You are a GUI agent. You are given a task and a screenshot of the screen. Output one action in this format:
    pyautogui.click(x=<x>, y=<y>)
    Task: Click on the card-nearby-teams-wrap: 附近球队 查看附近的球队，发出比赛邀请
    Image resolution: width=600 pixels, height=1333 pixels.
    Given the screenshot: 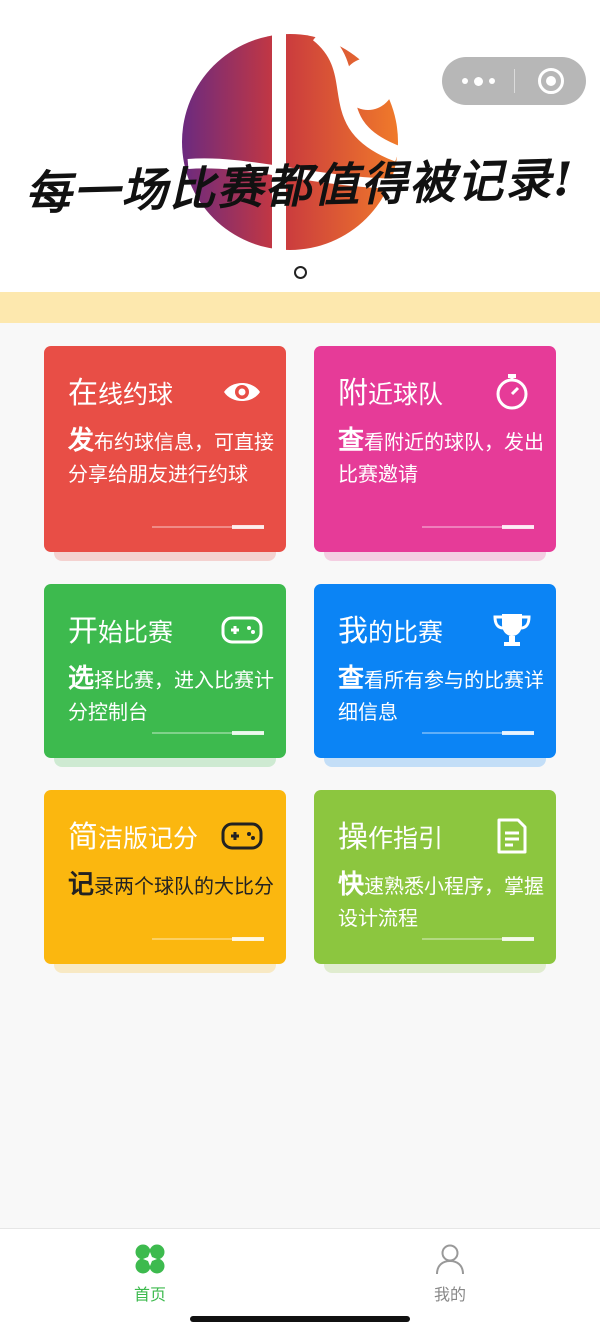 What is the action you would take?
    pyautogui.click(x=435, y=453)
    